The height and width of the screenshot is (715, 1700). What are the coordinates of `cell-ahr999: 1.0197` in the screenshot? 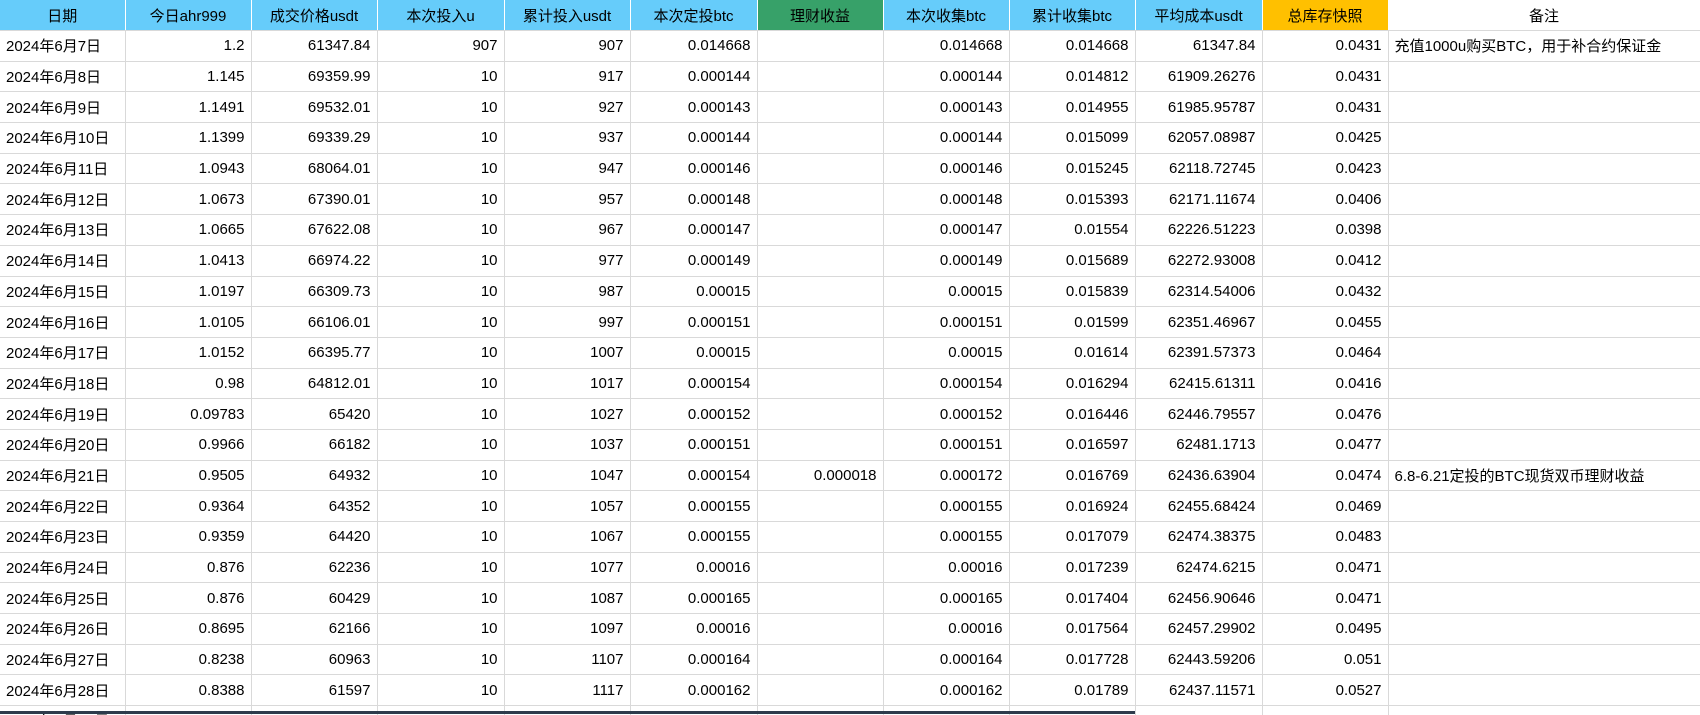 It's located at (188, 292).